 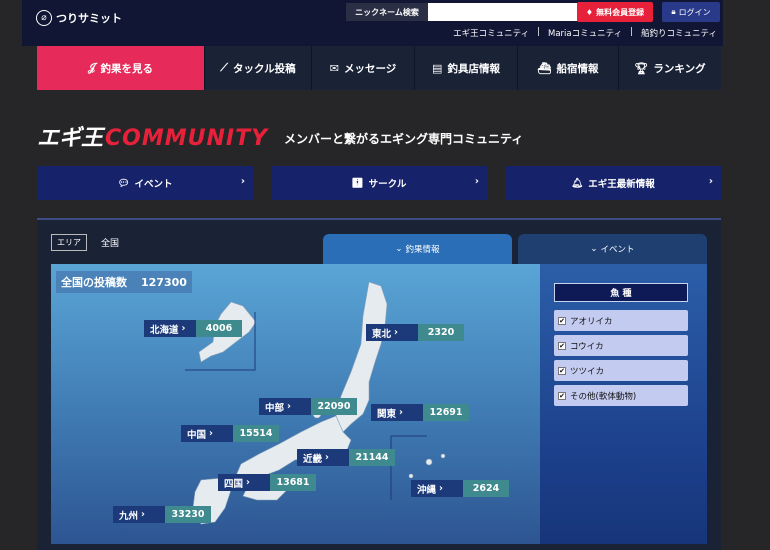 What do you see at coordinates (382, 334) in the screenshot?
I see `region-name: 東北` at bounding box center [382, 334].